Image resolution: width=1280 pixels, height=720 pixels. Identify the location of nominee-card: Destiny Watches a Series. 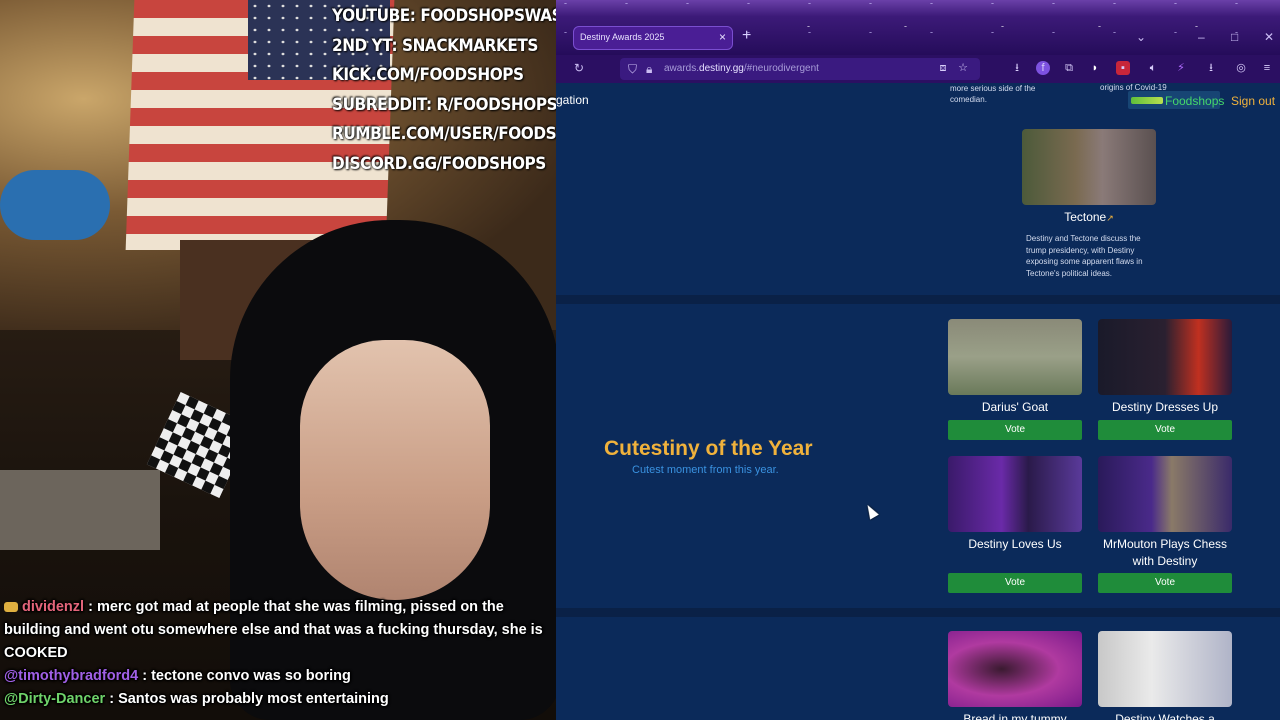
(1165, 675).